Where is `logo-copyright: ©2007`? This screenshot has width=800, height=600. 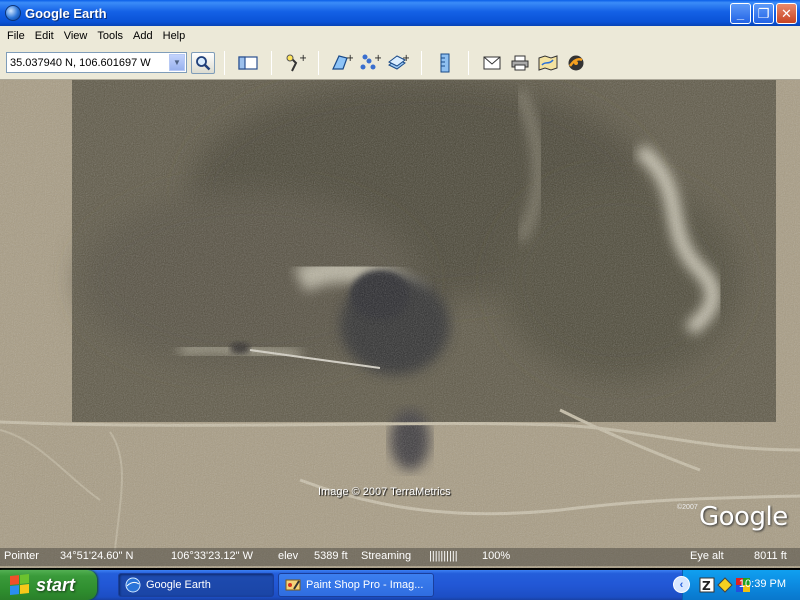
logo-copyright: ©2007 is located at coordinates (687, 507).